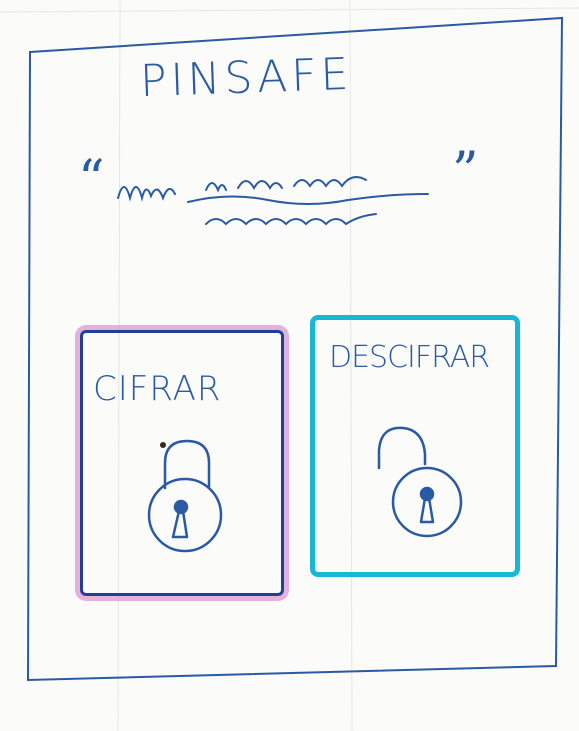 The width and height of the screenshot is (579, 731). I want to click on unlocked-padlock-icon, so click(420, 482).